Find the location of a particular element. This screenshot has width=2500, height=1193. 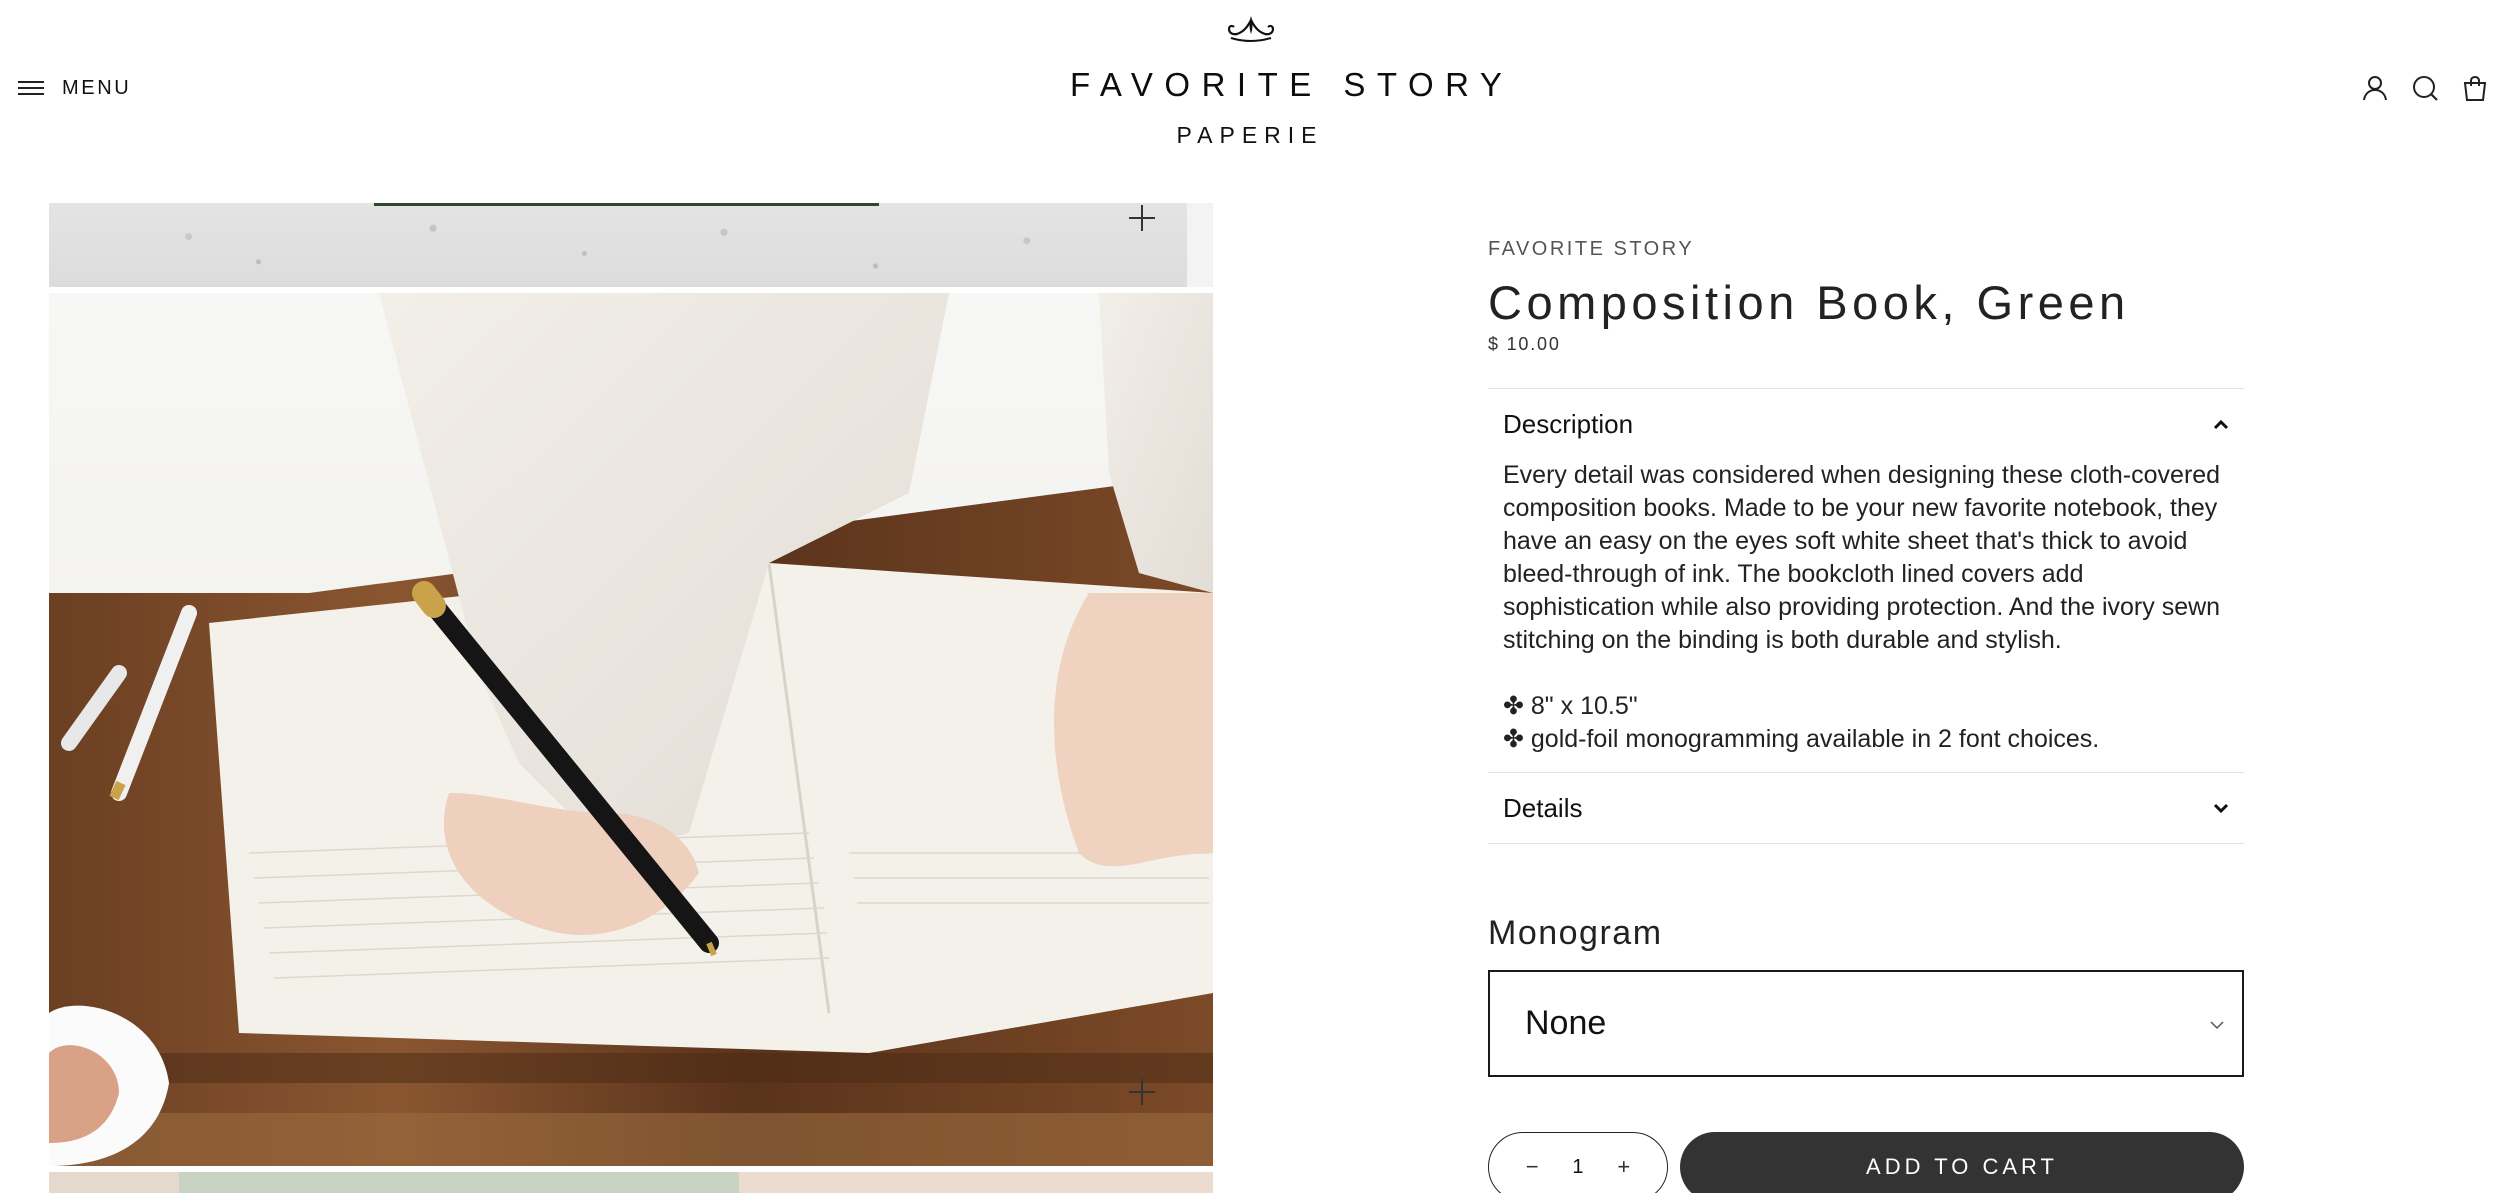

site-header: MENU FAVORITE STORY PAPERIE is located at coordinates (1250, 85).